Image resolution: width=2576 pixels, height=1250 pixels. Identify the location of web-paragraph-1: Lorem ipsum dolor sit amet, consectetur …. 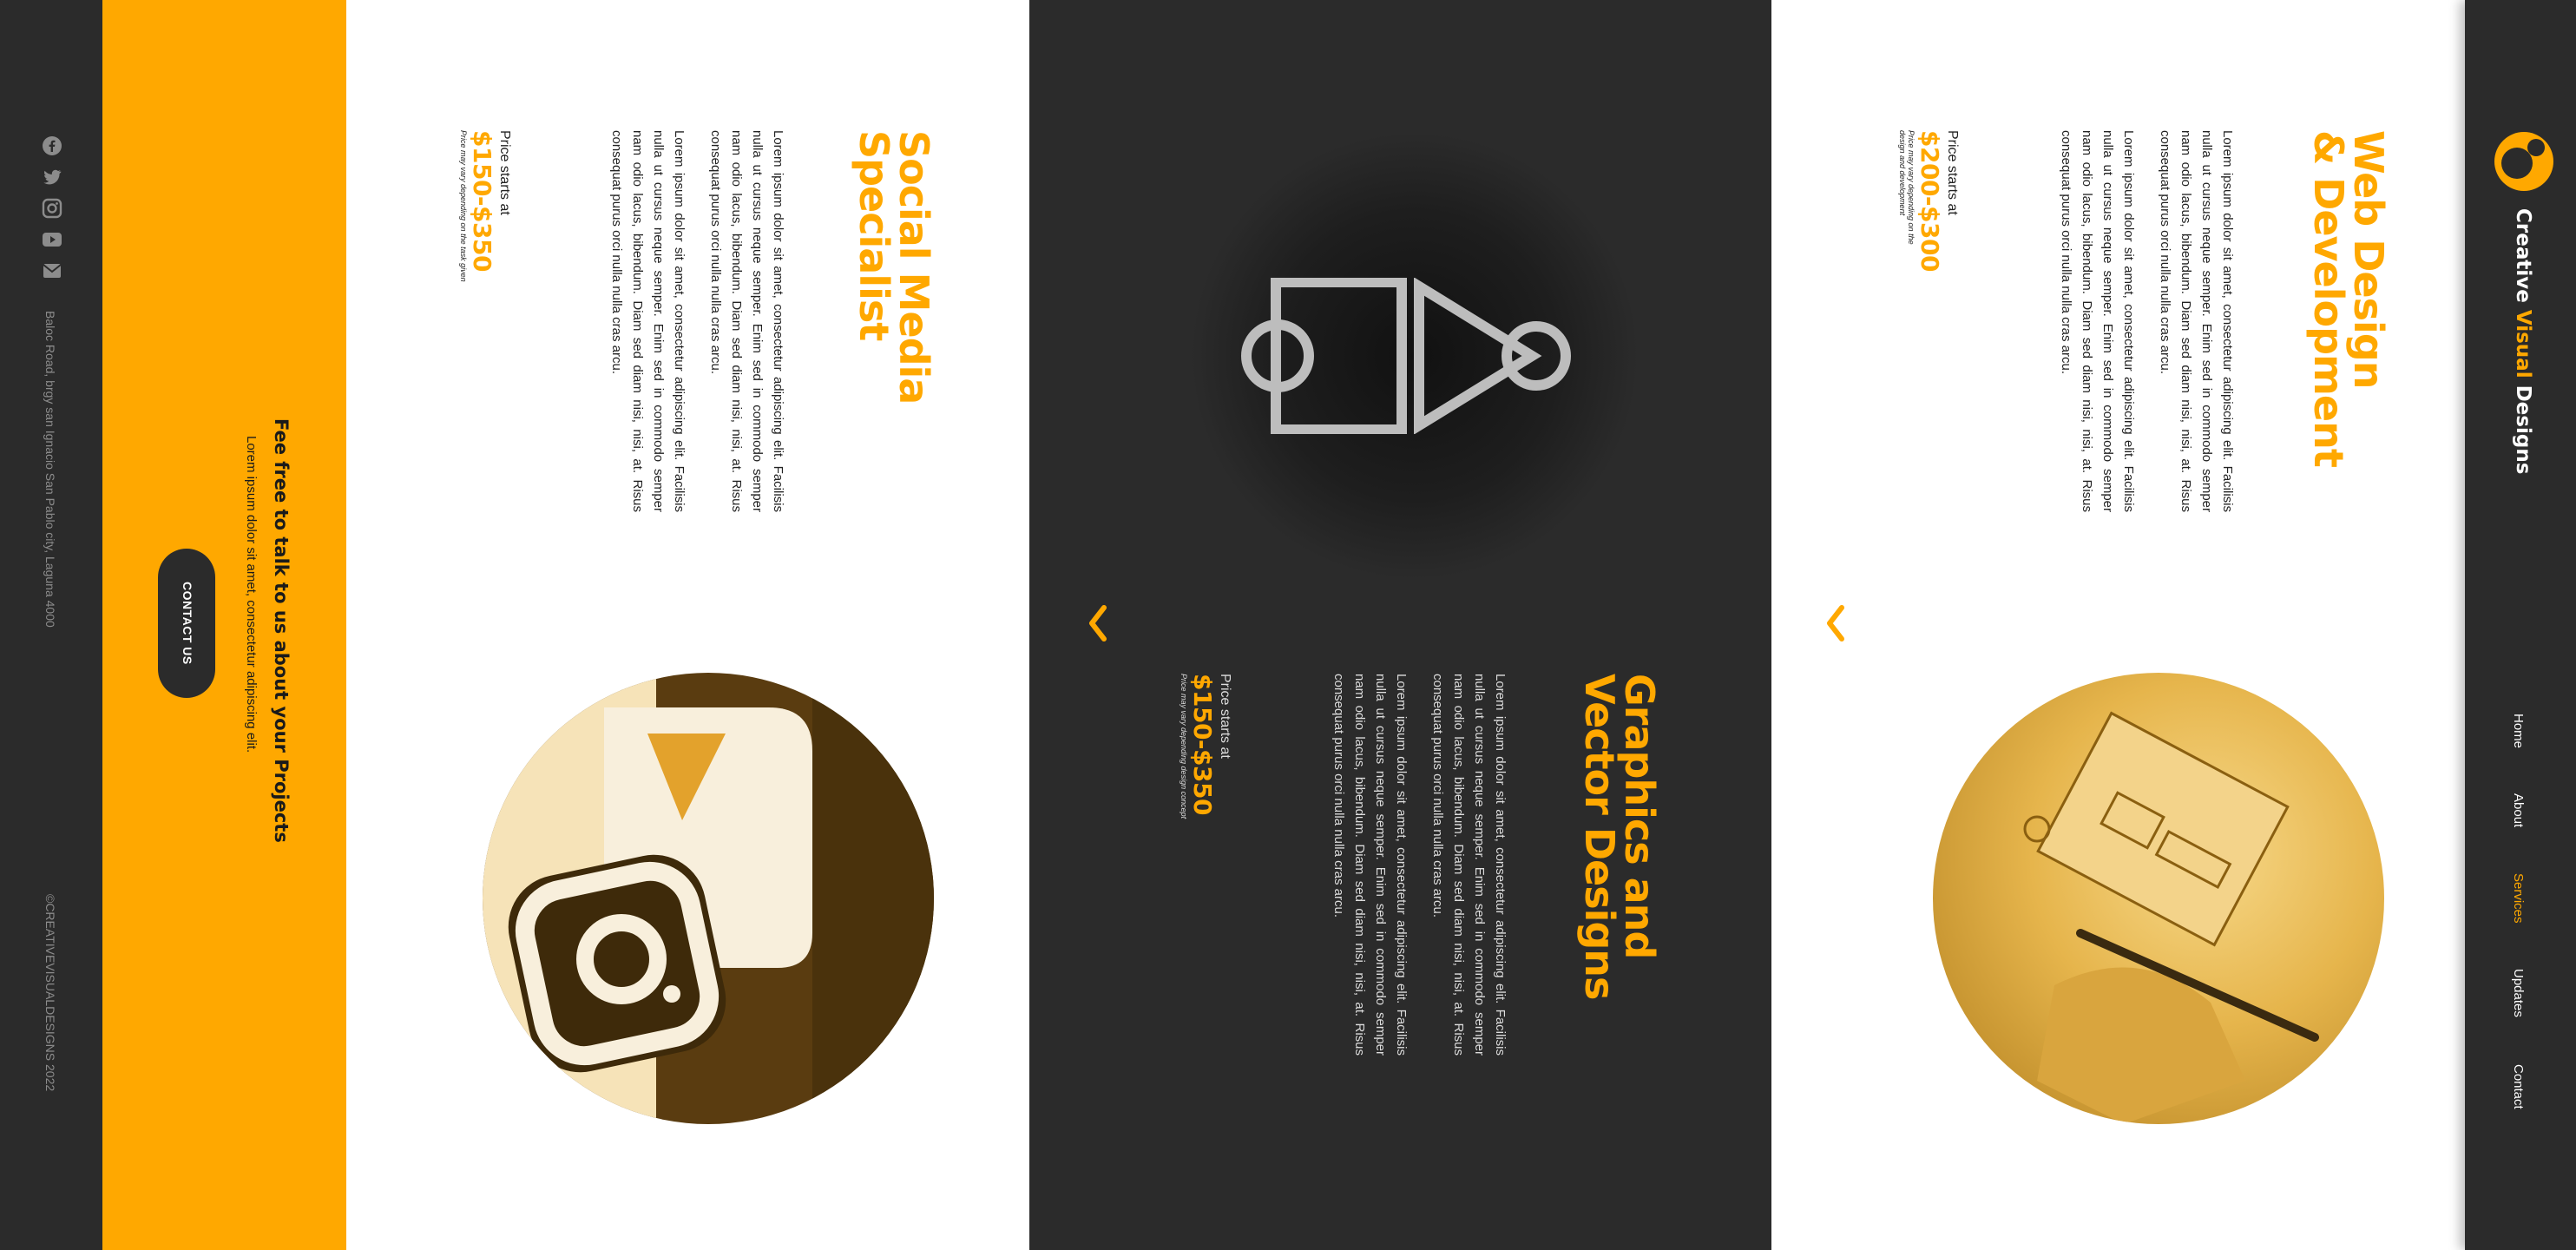
(2196, 321).